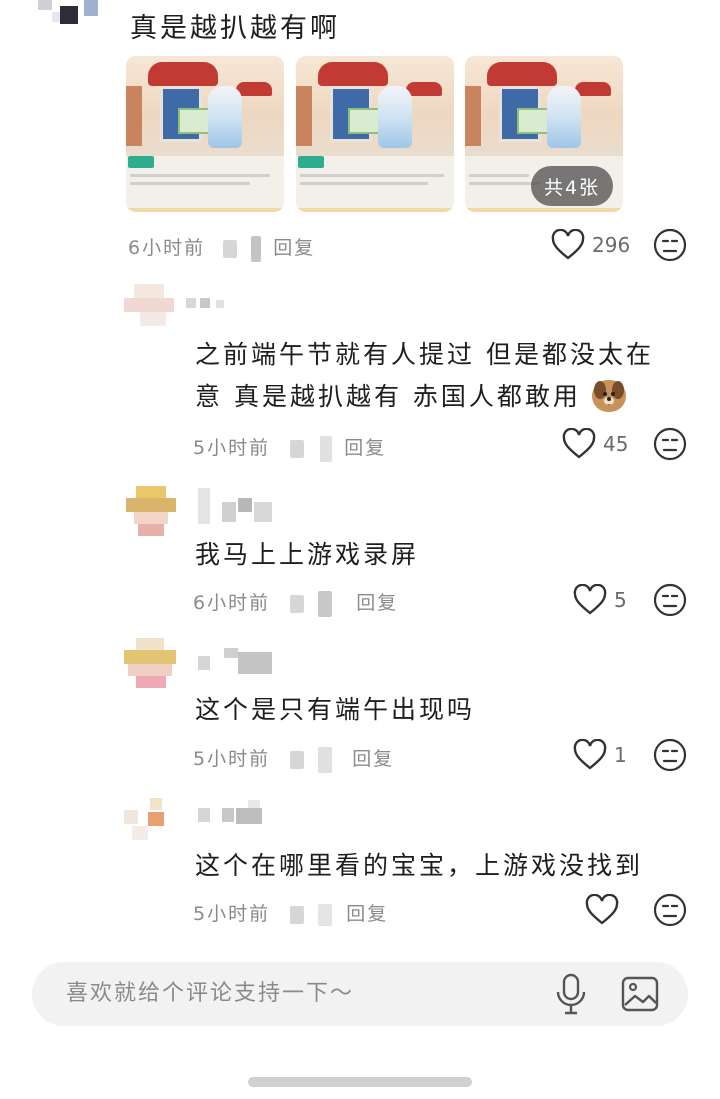 The width and height of the screenshot is (720, 1099). What do you see at coordinates (611, 245) in the screenshot?
I see `like-count: 296` at bounding box center [611, 245].